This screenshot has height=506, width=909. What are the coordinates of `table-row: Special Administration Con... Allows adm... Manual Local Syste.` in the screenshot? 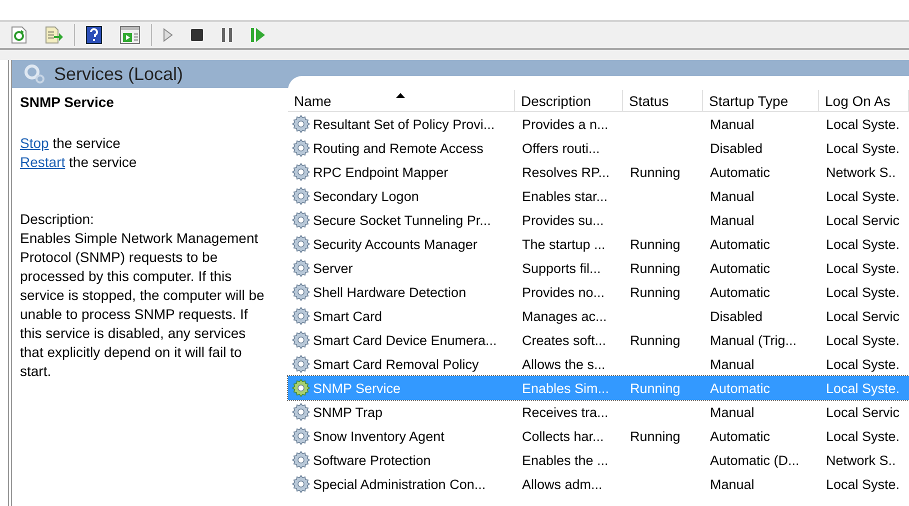 It's located at (598, 484).